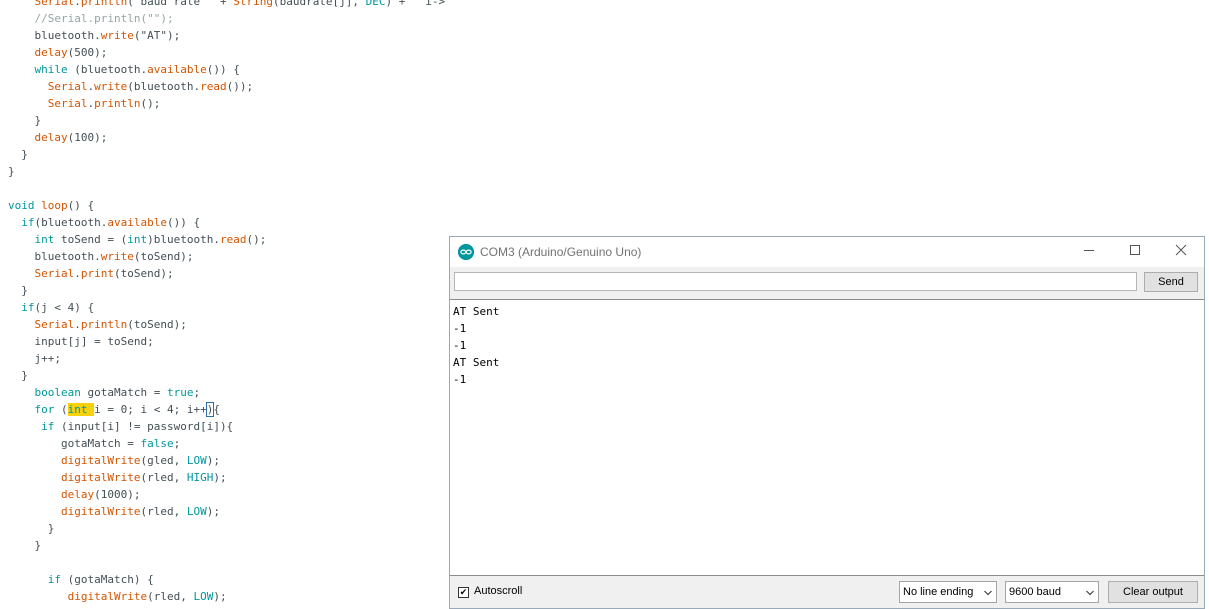 This screenshot has height=609, width=1209. Describe the element at coordinates (240, 86) in the screenshot. I see `code-token: ());` at that location.